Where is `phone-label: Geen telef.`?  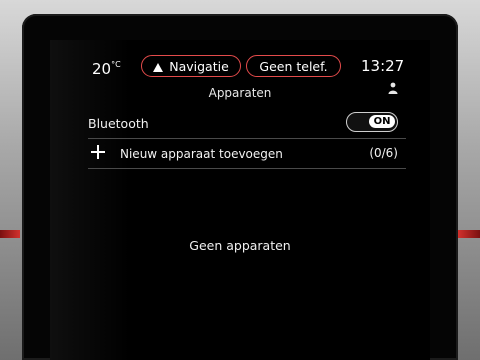
phone-label: Geen telef. is located at coordinates (293, 66).